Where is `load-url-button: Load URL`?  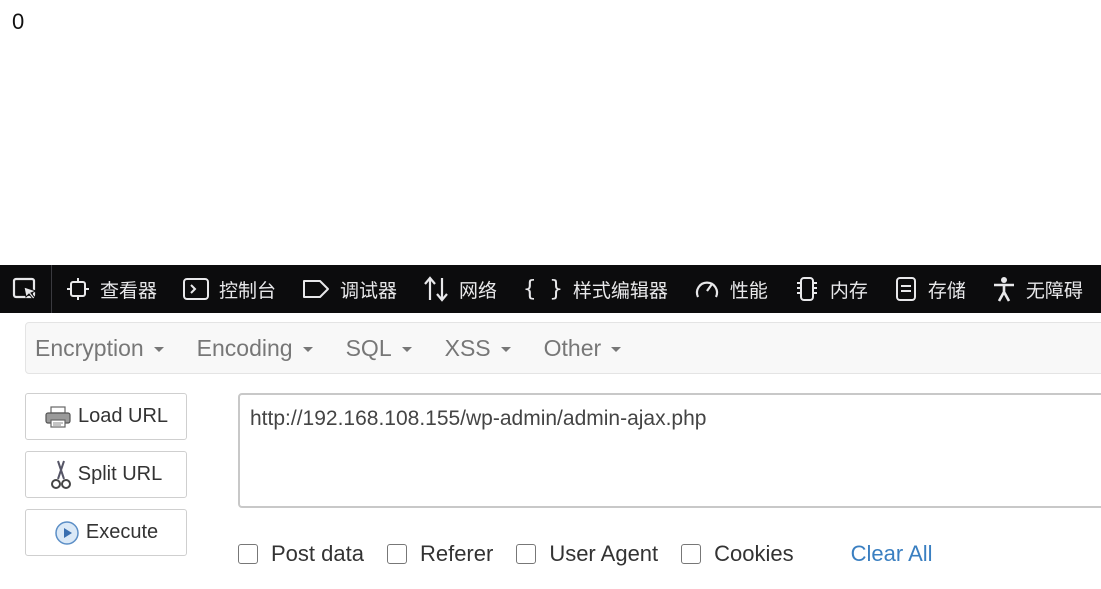 load-url-button: Load URL is located at coordinates (106, 416).